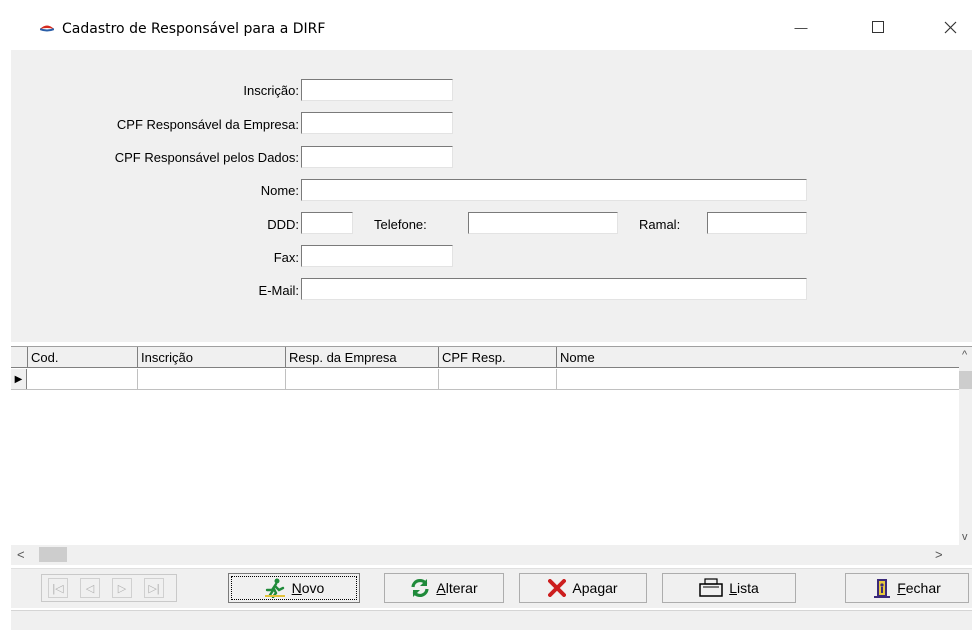  What do you see at coordinates (286, 257) in the screenshot?
I see `fax-label: Fax:` at bounding box center [286, 257].